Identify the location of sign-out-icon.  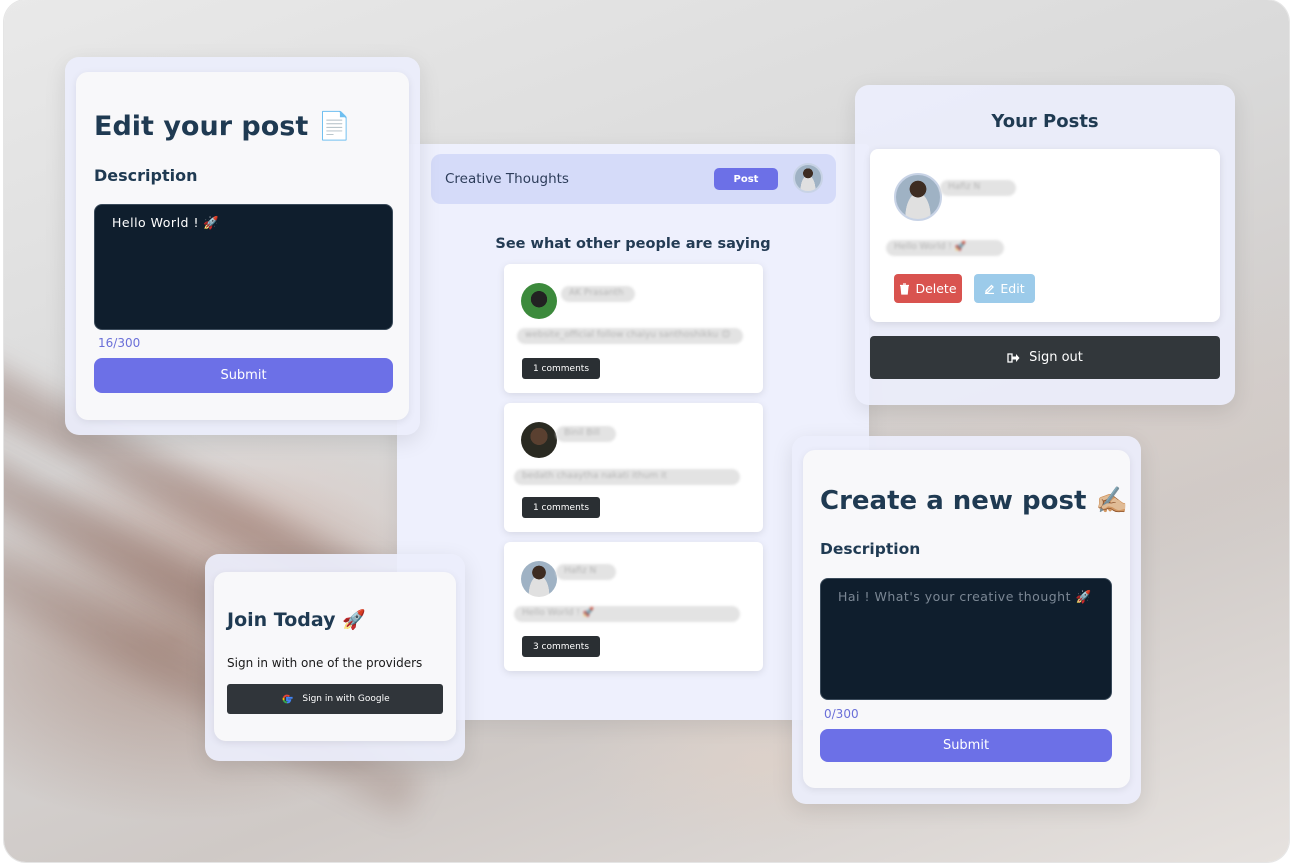
(1013, 357).